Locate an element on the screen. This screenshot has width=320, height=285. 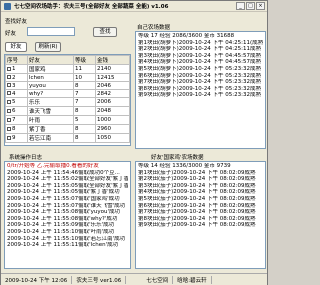
col-friend: 好友 is located at coordinates (50, 60).